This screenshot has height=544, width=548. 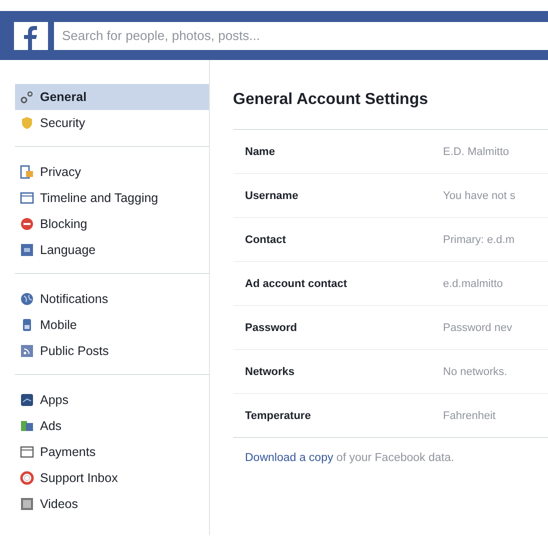 I want to click on lifebuoy-icon, so click(x=27, y=478).